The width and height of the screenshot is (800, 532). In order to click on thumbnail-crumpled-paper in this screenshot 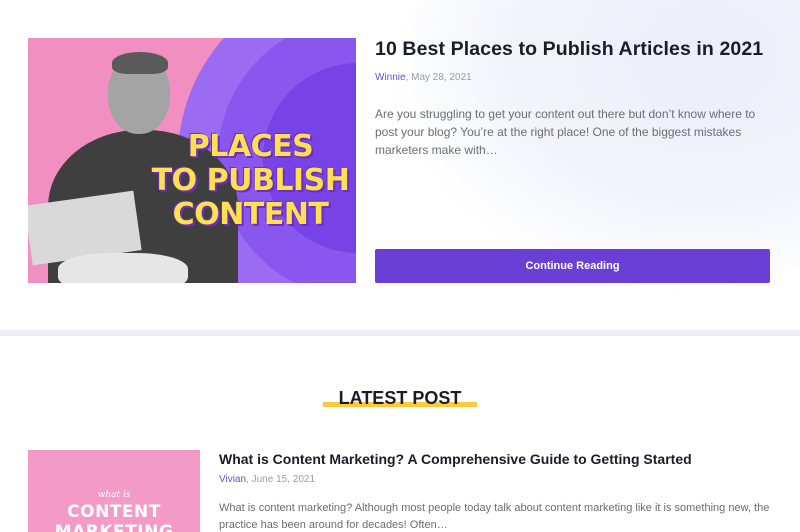, I will do `click(123, 268)`.